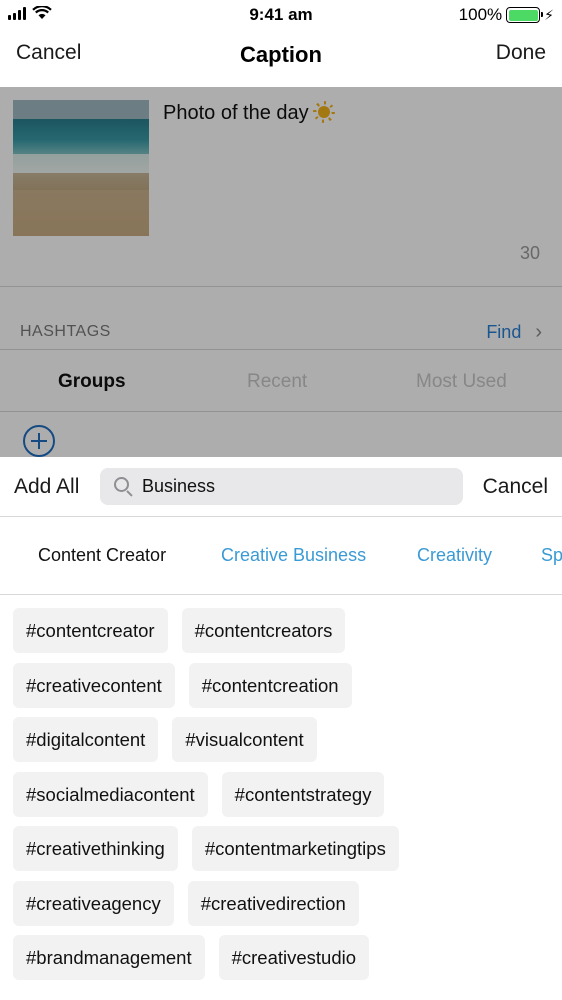 This screenshot has width=562, height=1000. I want to click on chevron-right-icon: ›, so click(538, 332).